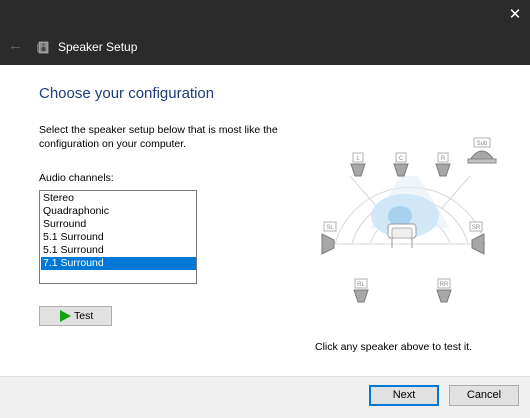 Image resolution: width=530 pixels, height=418 pixels. I want to click on close-button: ✕, so click(515, 15).